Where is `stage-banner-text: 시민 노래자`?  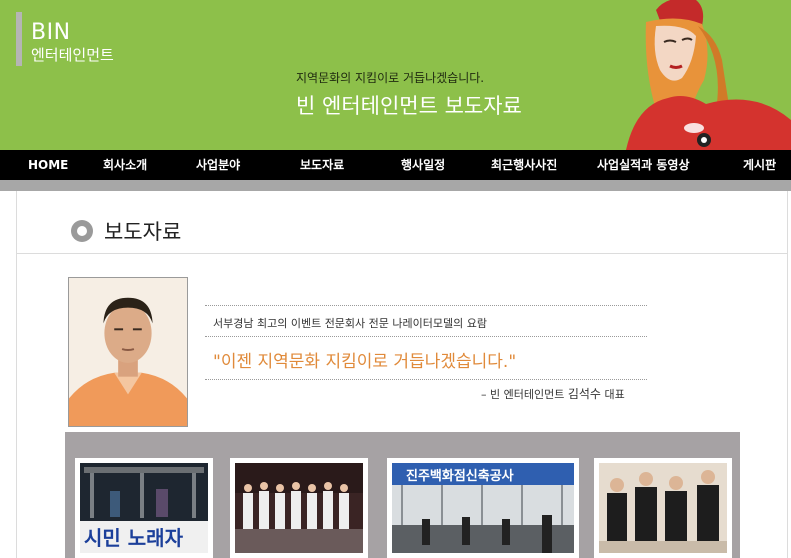 stage-banner-text: 시민 노래자 is located at coordinates (134, 538).